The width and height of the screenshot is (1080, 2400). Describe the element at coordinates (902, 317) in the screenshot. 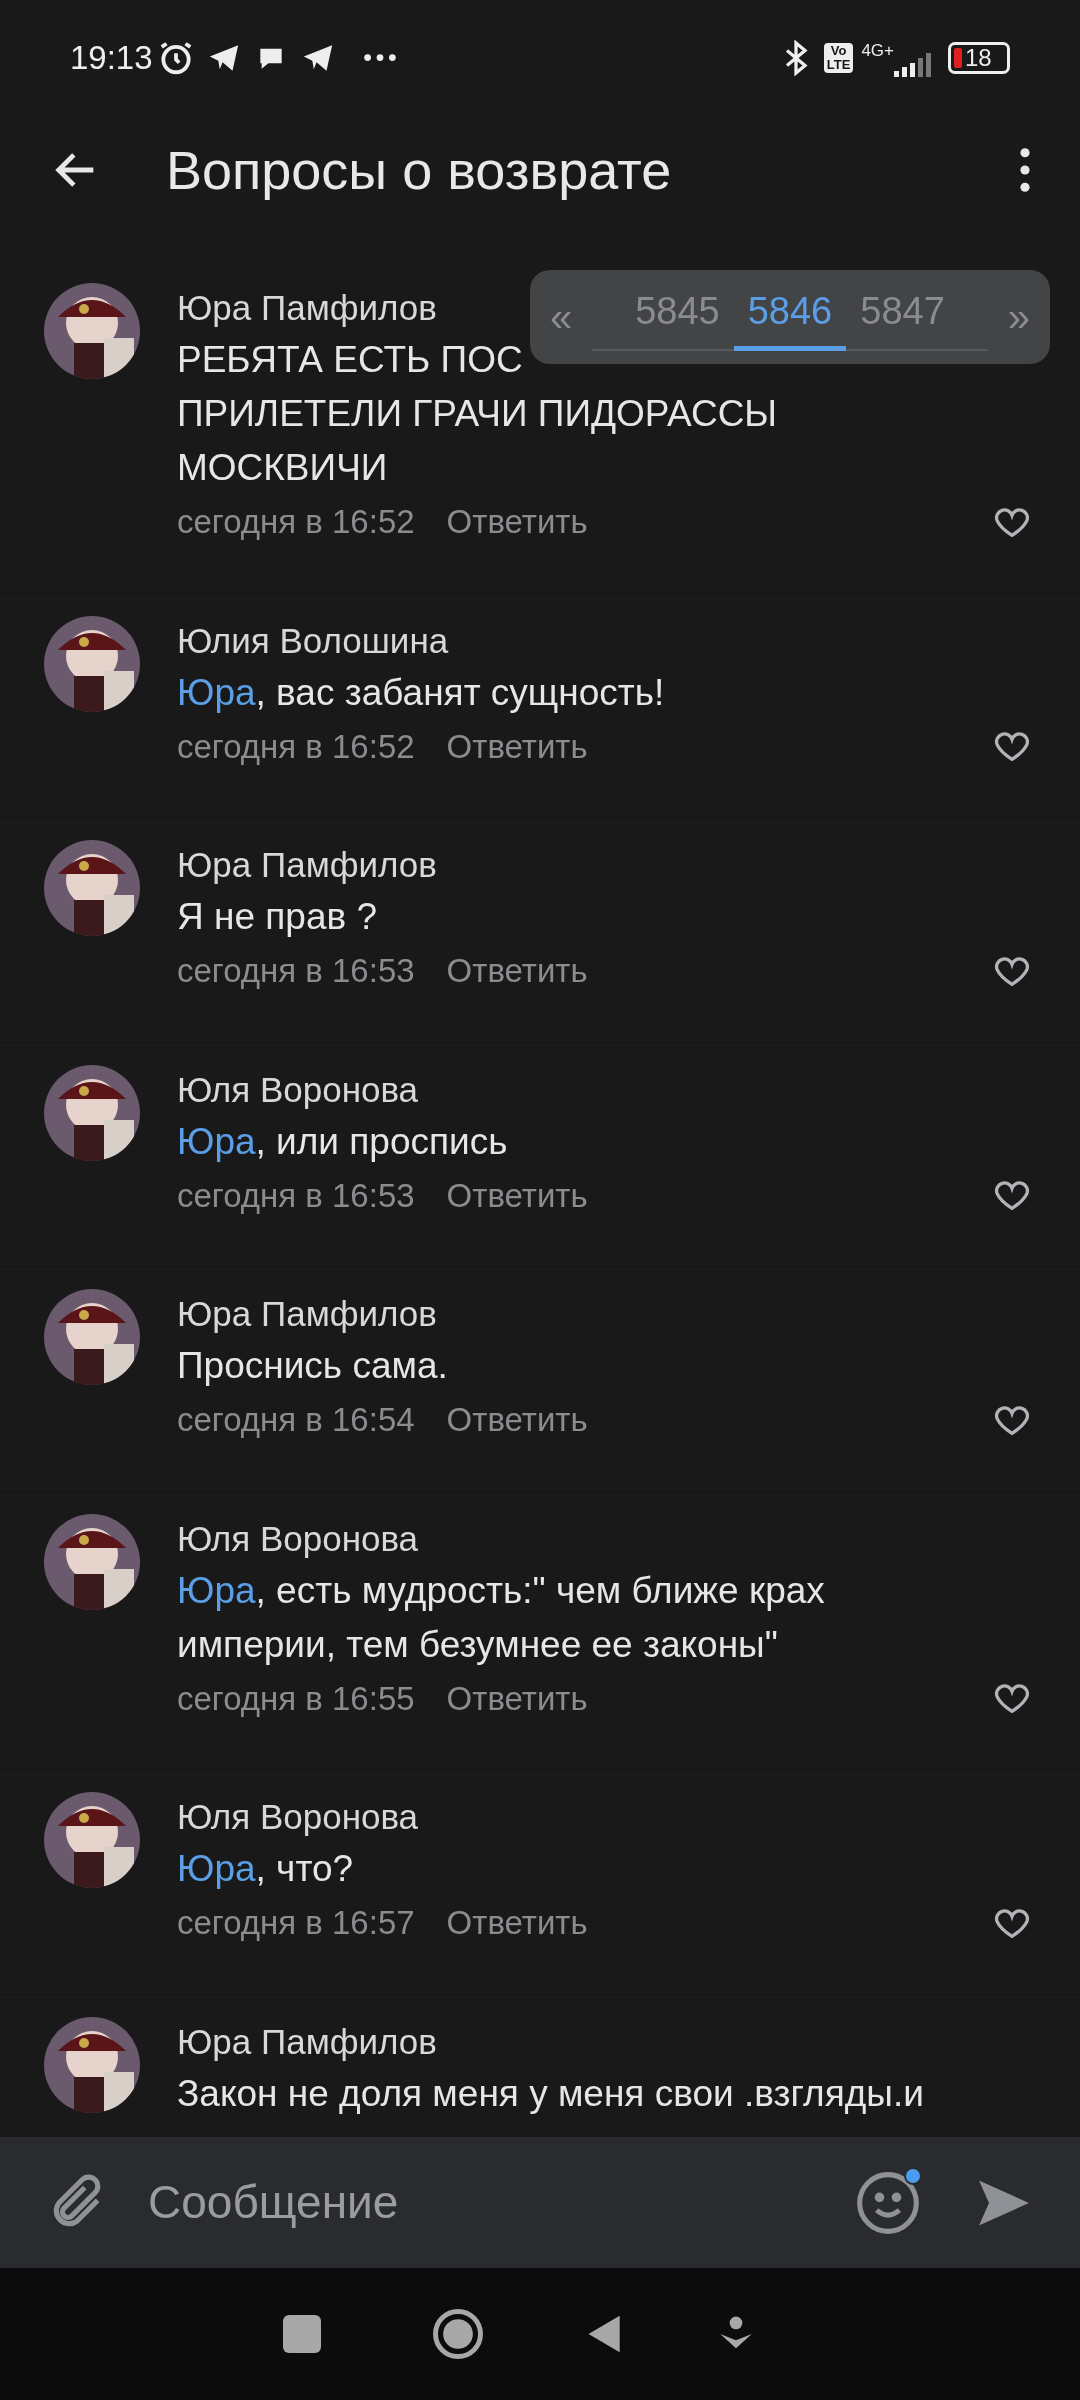

I see `page-tab: 5847` at that location.